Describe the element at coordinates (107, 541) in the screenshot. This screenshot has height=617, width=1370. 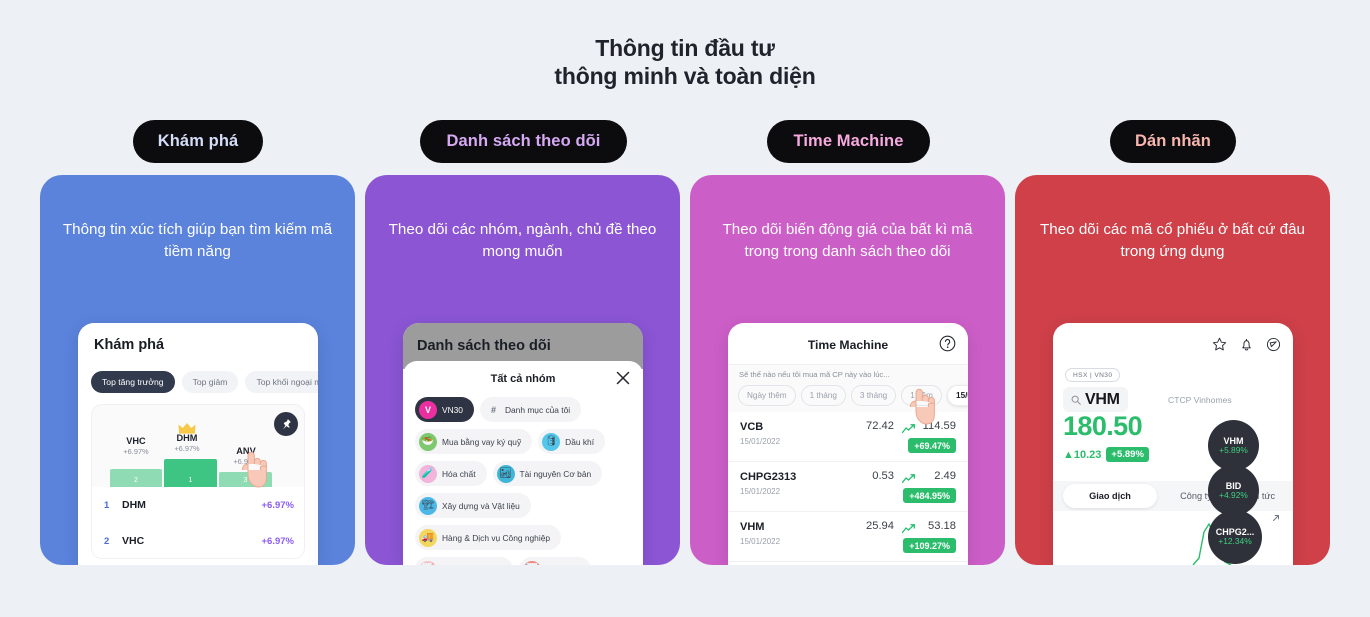
I see `row-rank: 2` at that location.